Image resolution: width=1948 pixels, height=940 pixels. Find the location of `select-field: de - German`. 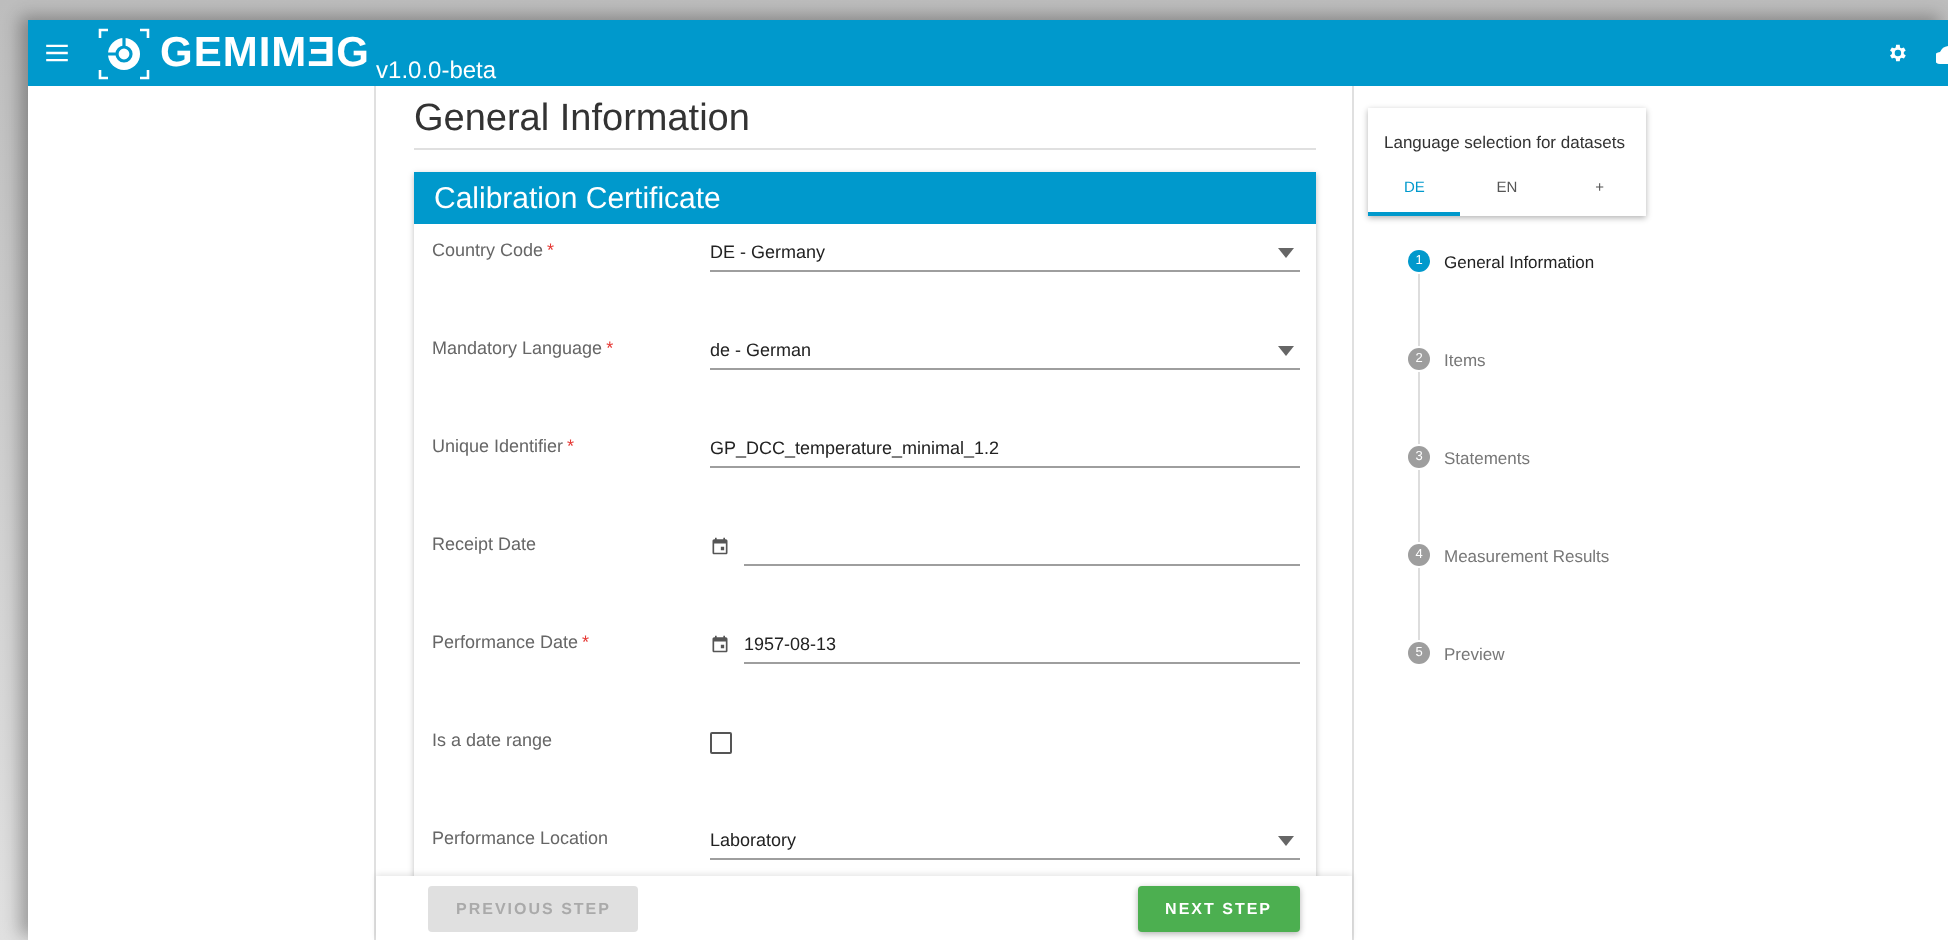

select-field: de - German is located at coordinates (1005, 351).